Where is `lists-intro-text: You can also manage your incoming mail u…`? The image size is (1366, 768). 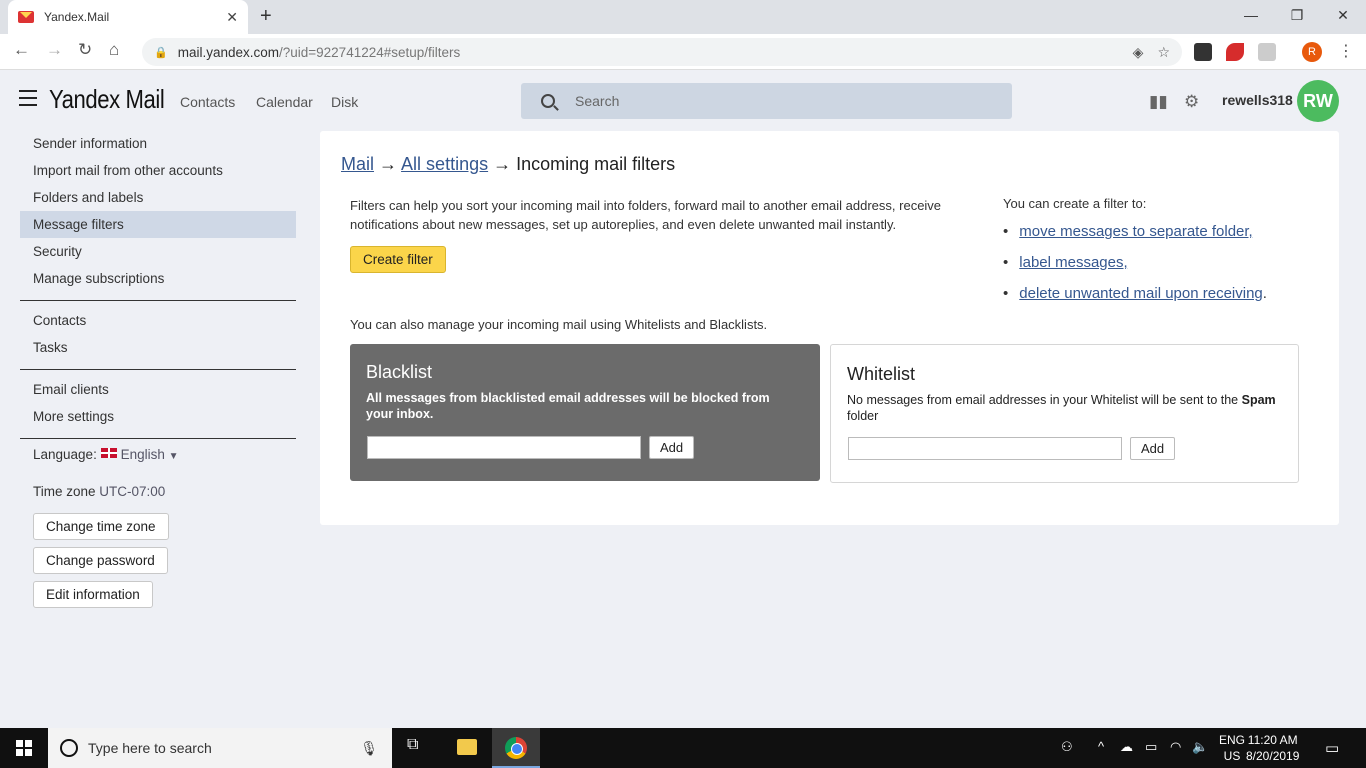 lists-intro-text: You can also manage your incoming mail u… is located at coordinates (559, 324).